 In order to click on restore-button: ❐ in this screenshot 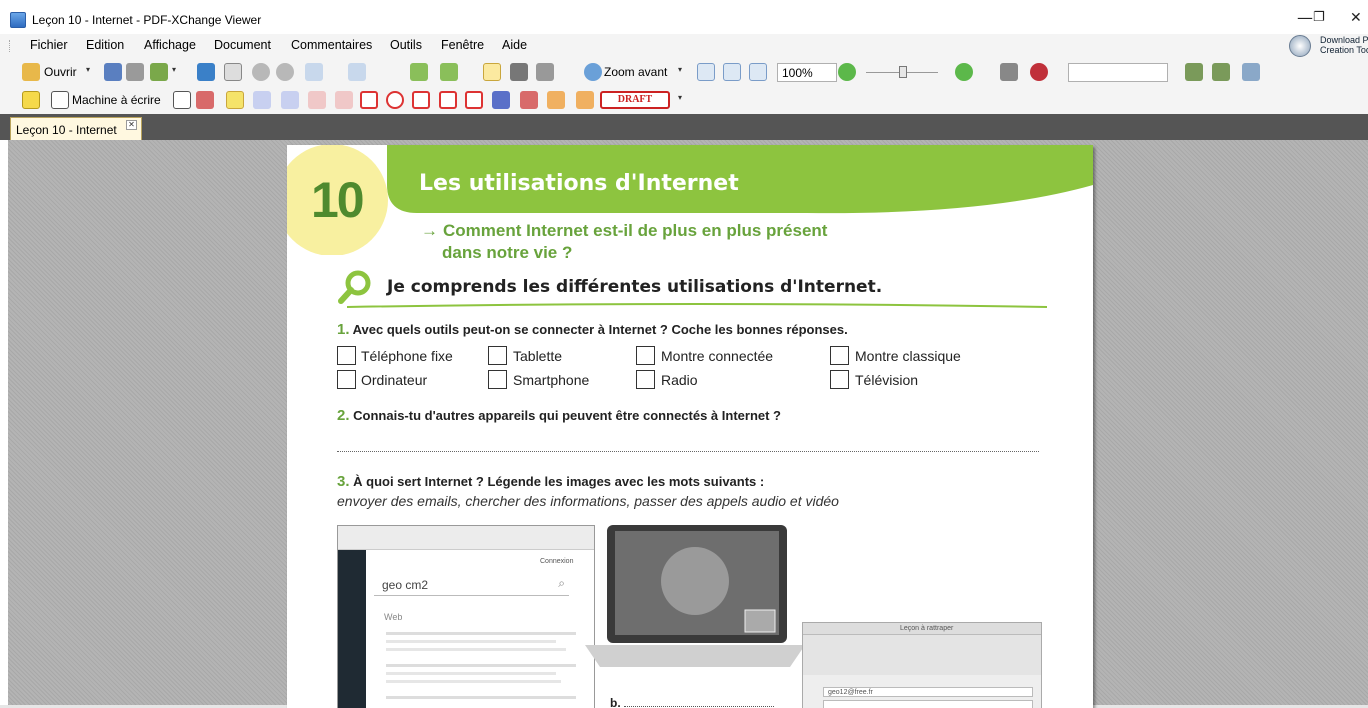, I will do `click(1319, 17)`.